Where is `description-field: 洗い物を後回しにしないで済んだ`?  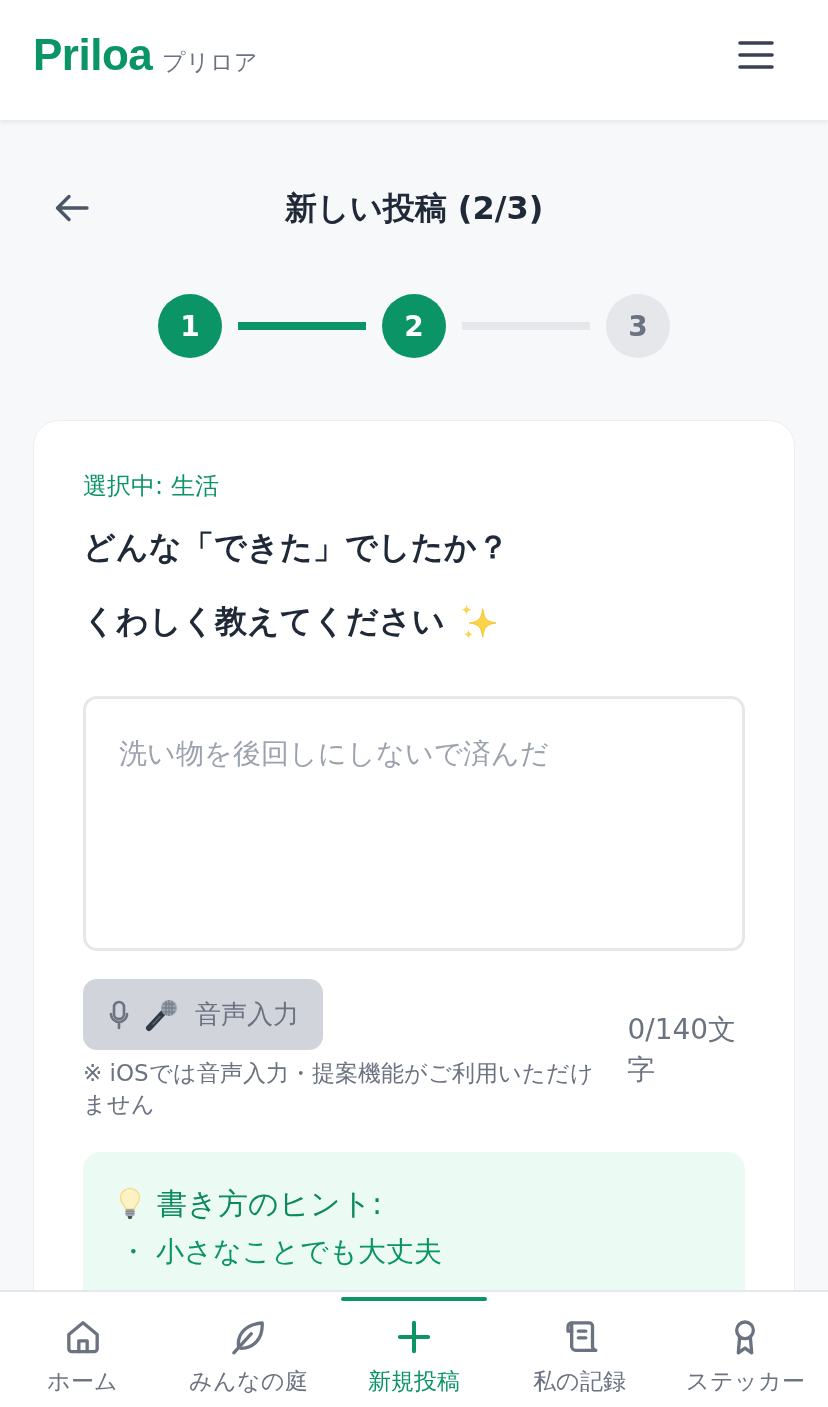 description-field: 洗い物を後回しにしないで済んだ is located at coordinates (414, 823).